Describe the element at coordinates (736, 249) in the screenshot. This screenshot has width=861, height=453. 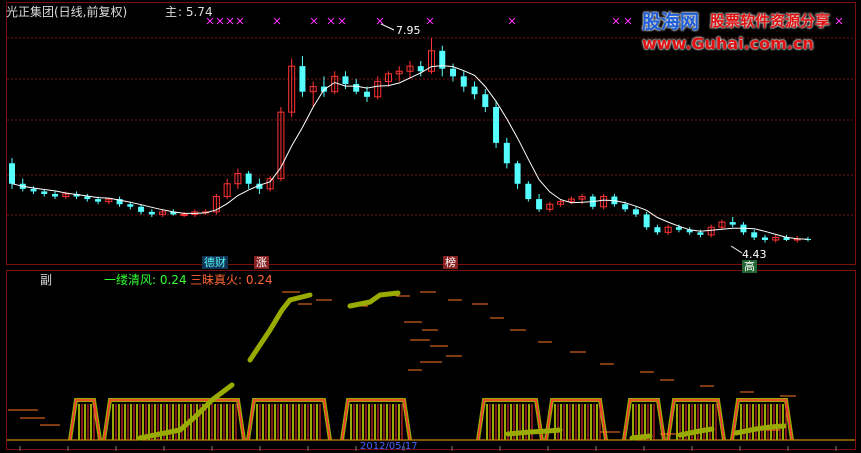
I see `low-pointer` at that location.